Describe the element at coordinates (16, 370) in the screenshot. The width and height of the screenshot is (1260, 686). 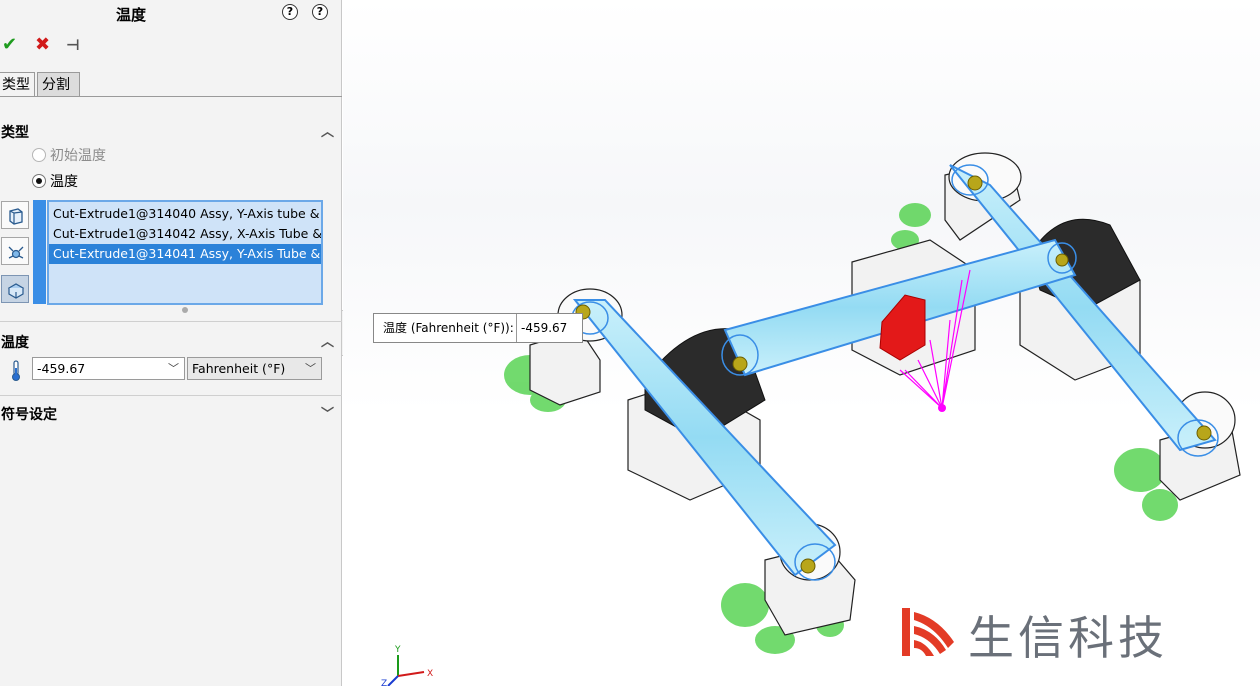
I see `thermometer-icon` at that location.